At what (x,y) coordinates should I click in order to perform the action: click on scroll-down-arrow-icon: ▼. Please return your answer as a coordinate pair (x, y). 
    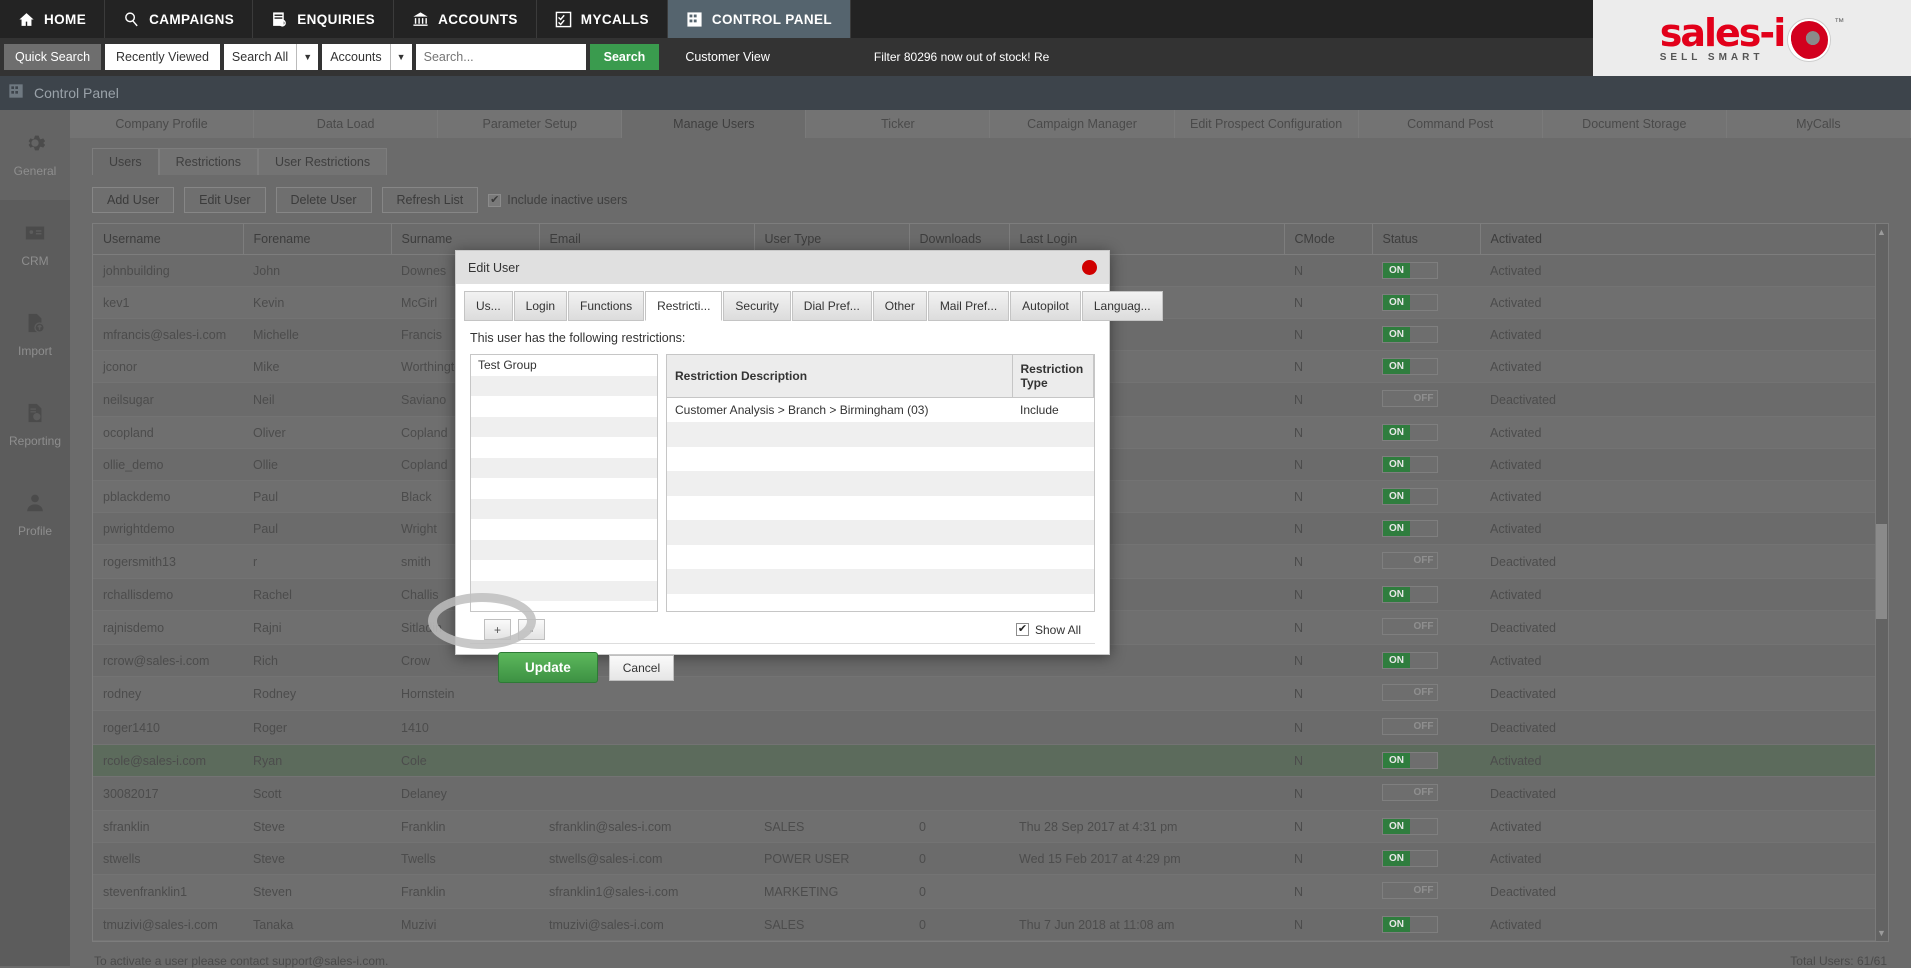
    Looking at the image, I should click on (1881, 933).